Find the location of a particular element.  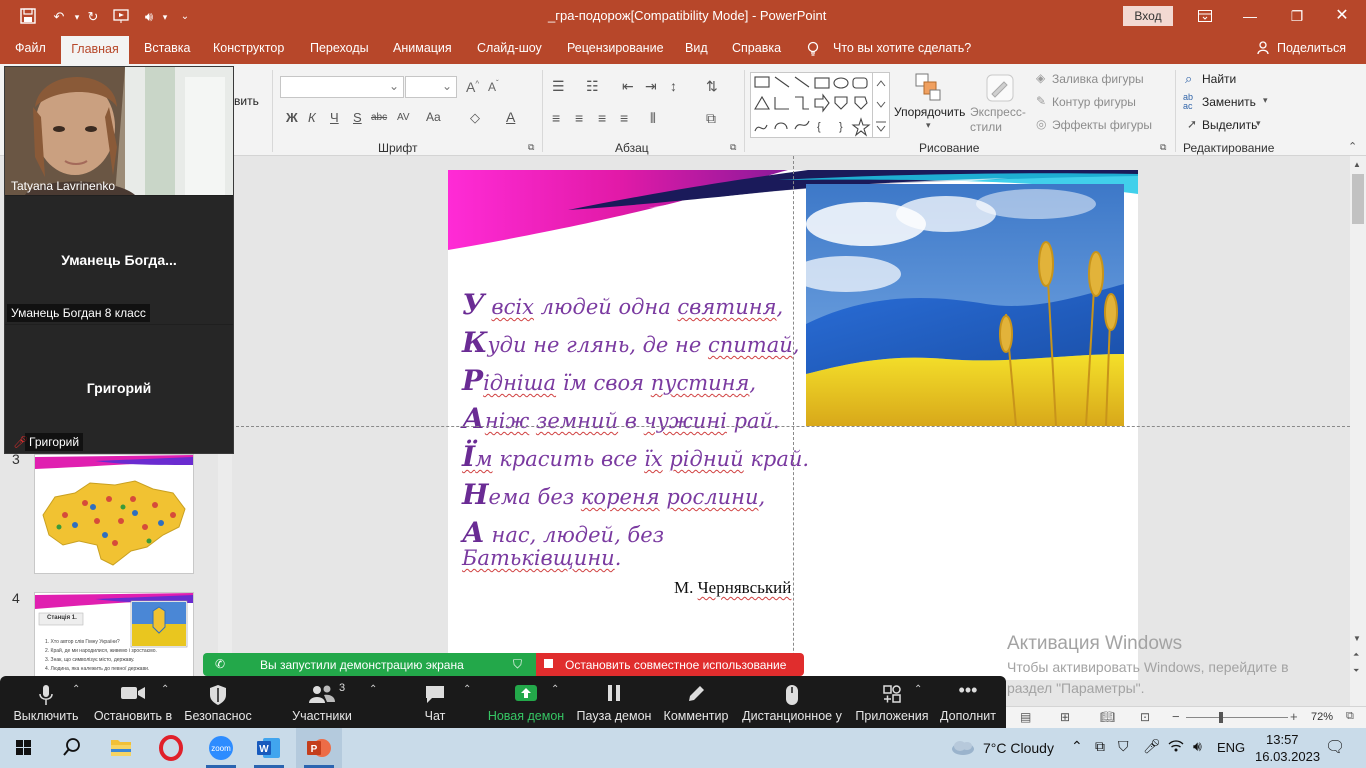

align-right-icon: ≡ is located at coordinates (602, 118).